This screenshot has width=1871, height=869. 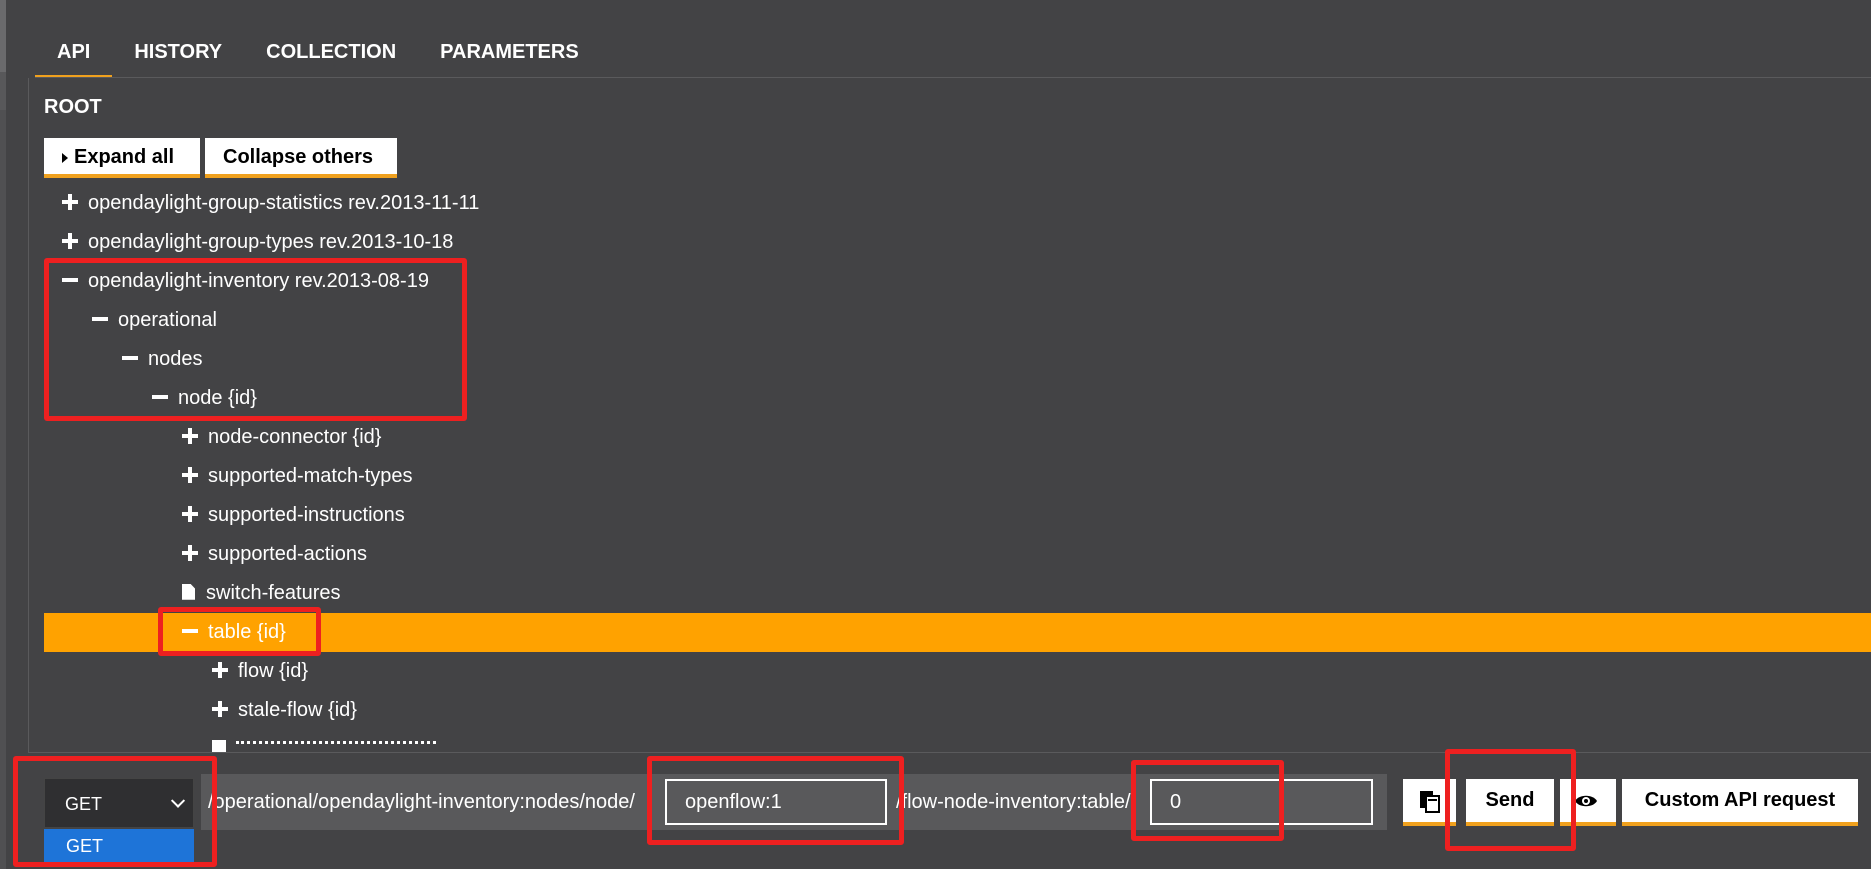 What do you see at coordinates (65, 158) in the screenshot?
I see `caret-right-icon` at bounding box center [65, 158].